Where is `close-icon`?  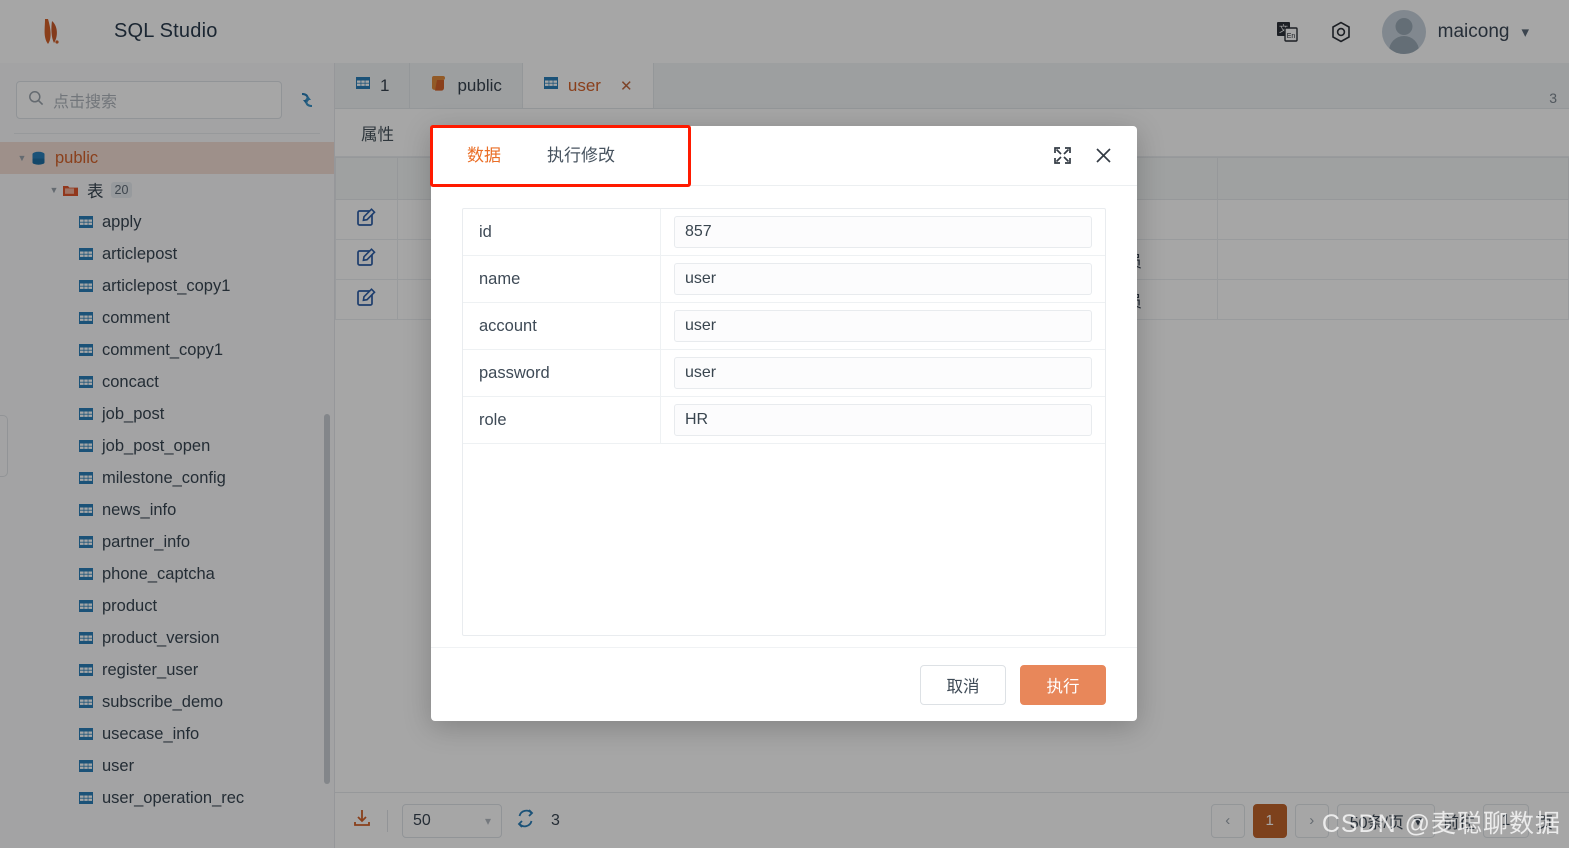 close-icon is located at coordinates (1103, 155).